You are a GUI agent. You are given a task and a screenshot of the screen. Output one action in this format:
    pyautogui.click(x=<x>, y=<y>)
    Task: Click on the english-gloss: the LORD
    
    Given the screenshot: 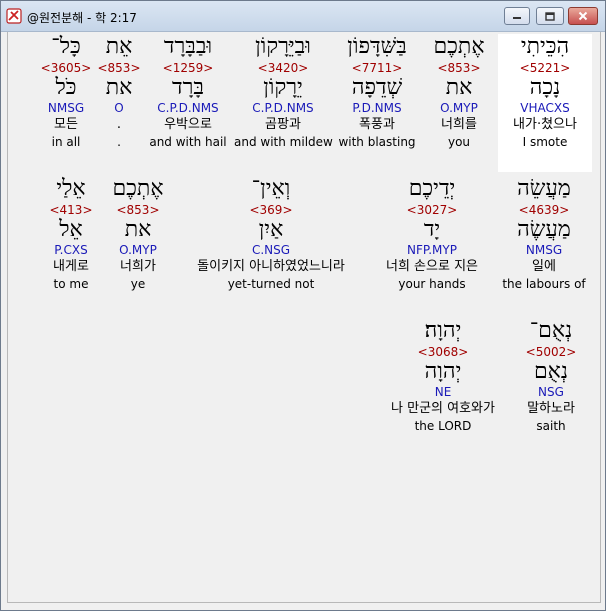 What is the action you would take?
    pyautogui.click(x=443, y=426)
    